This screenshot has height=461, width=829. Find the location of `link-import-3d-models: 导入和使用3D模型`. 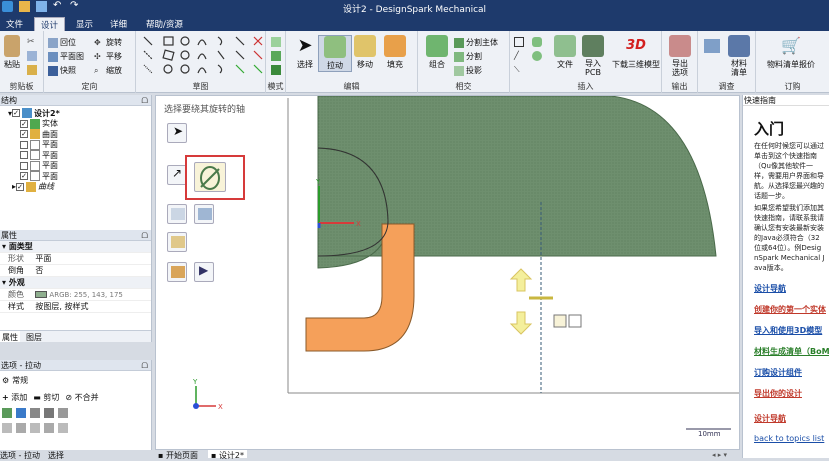

link-import-3d-models: 导入和使用3D模型 is located at coordinates (789, 330).